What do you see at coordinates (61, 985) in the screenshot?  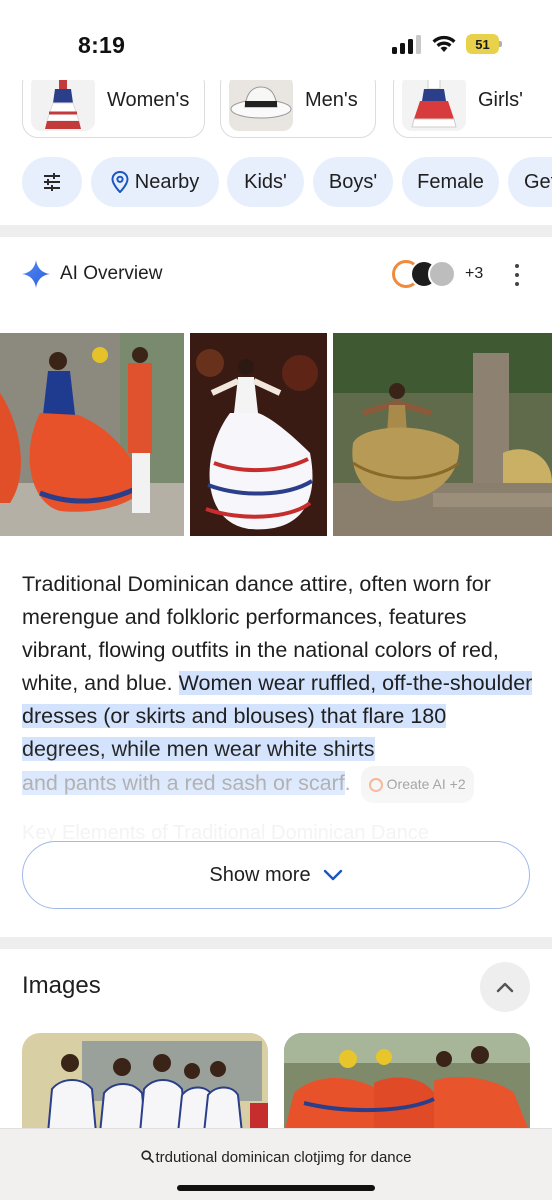 I see `images-section-title: Images` at bounding box center [61, 985].